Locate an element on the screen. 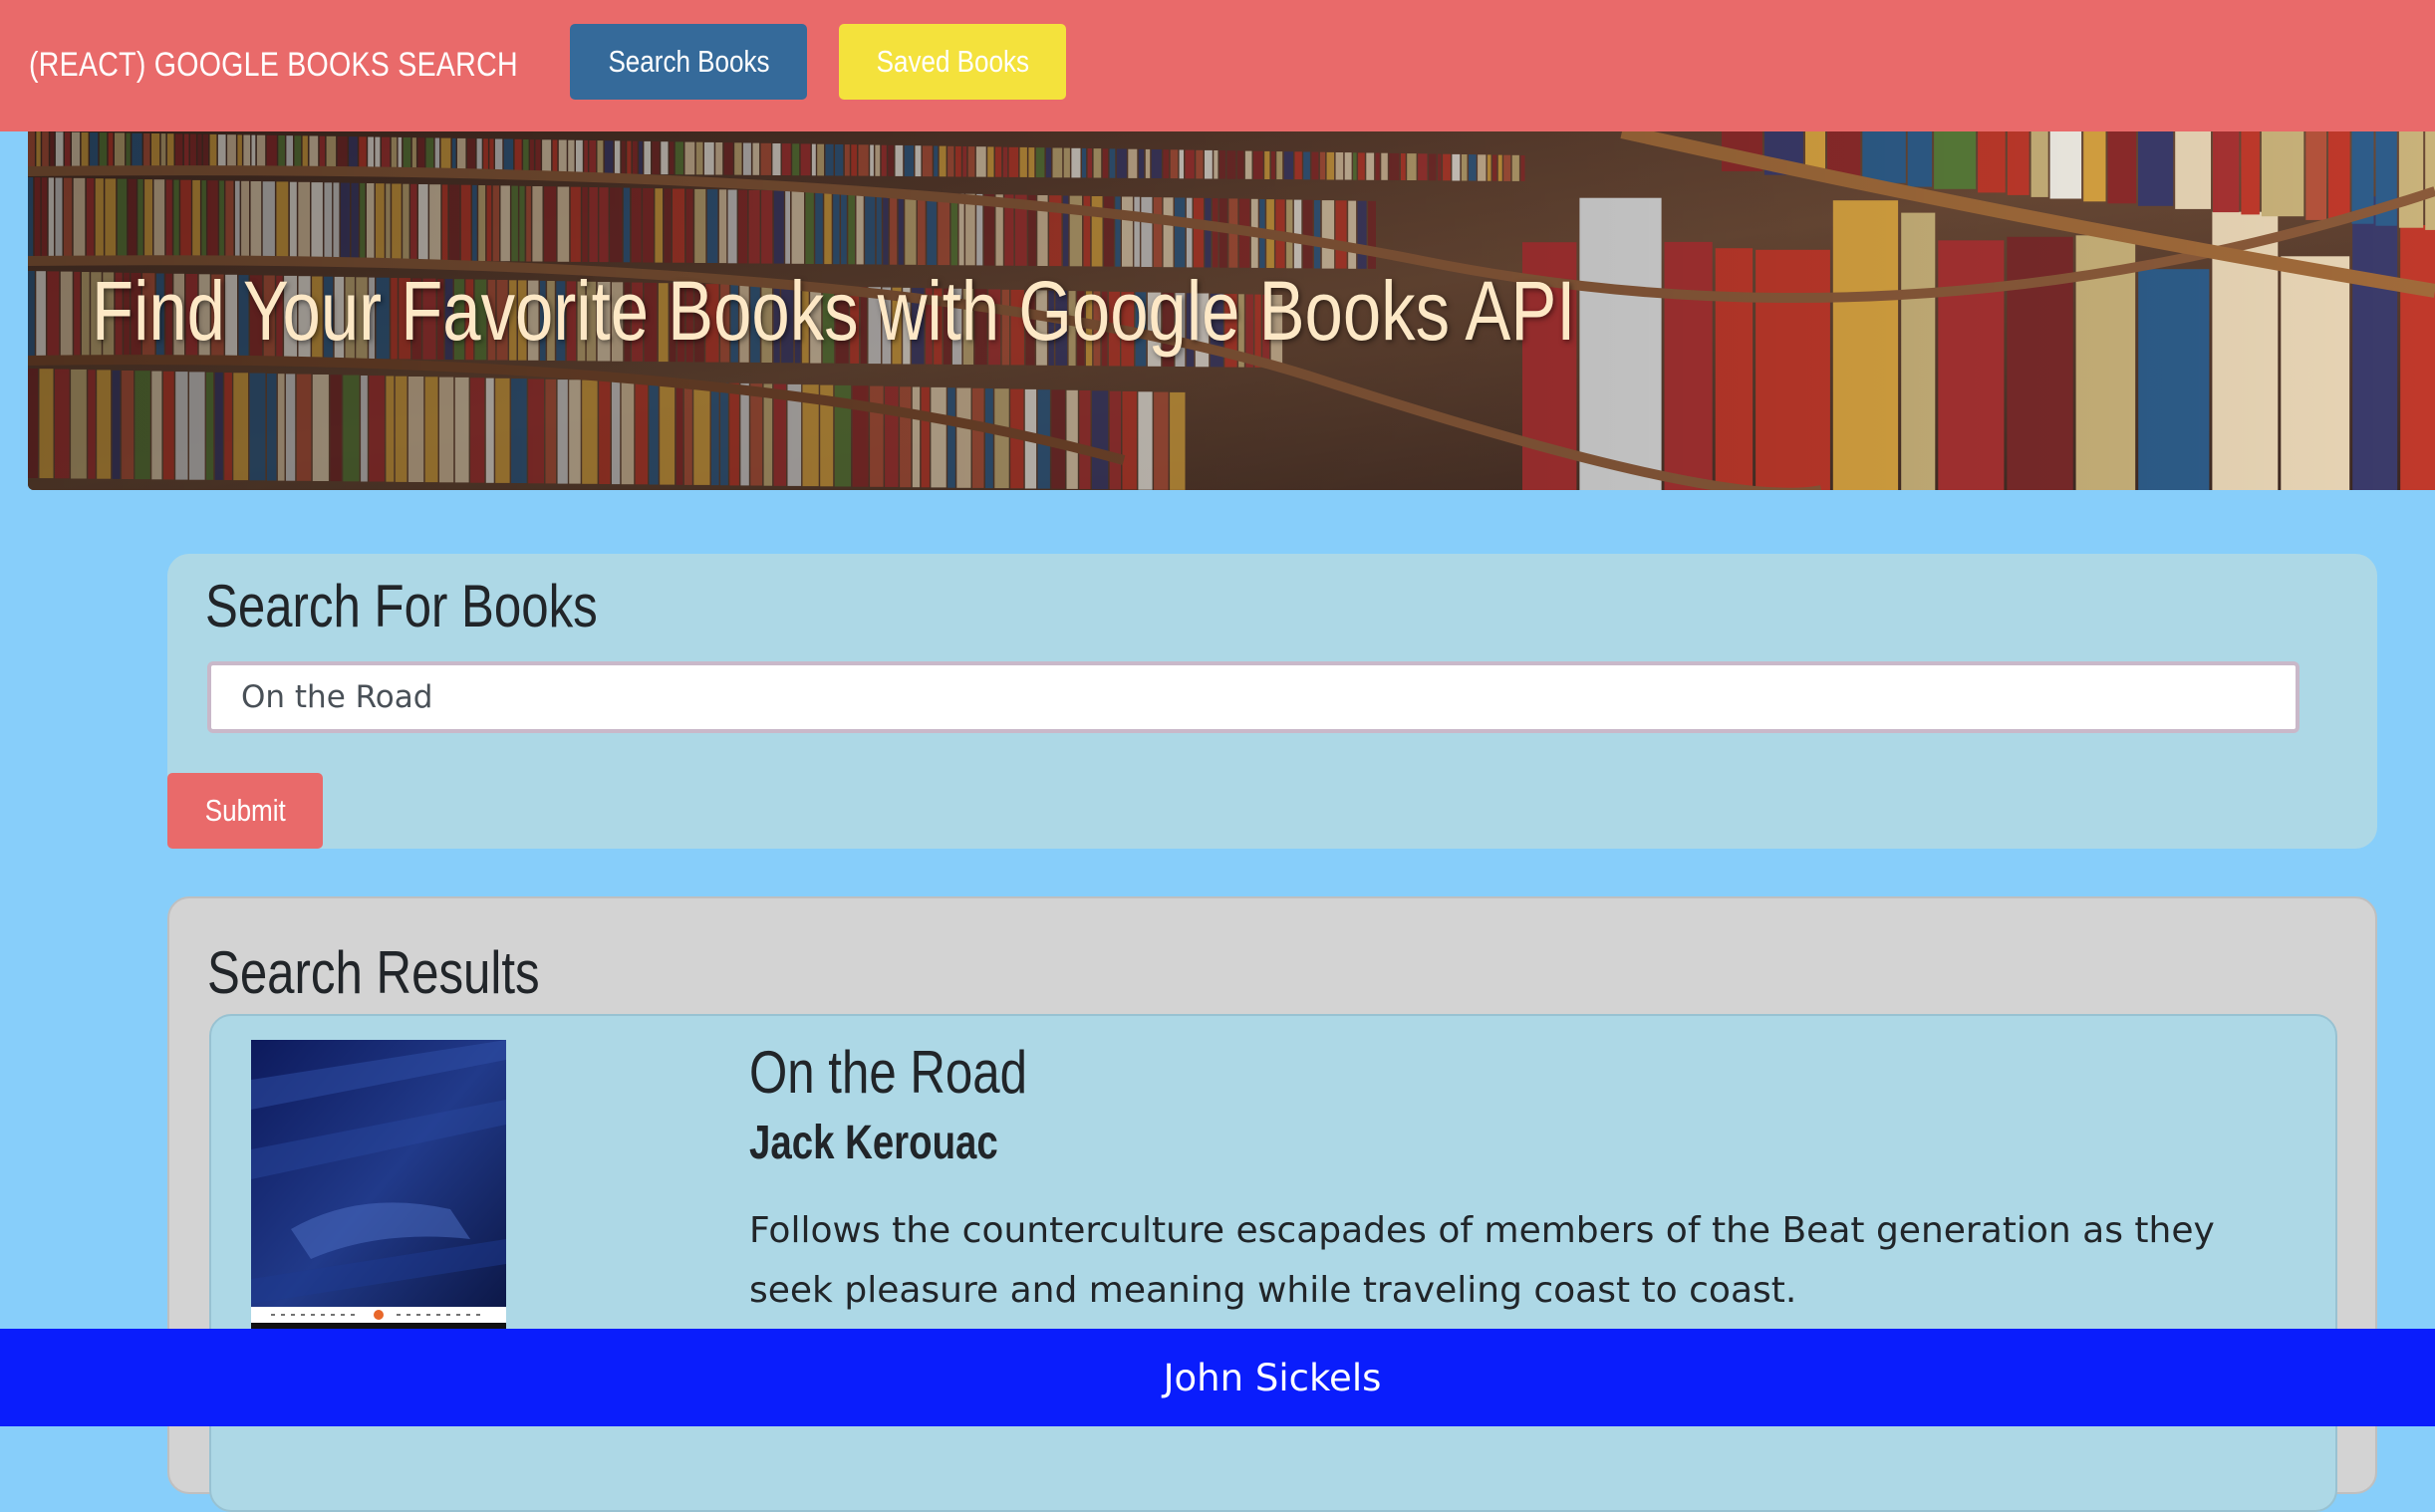  submit-label: Submit is located at coordinates (245, 810).